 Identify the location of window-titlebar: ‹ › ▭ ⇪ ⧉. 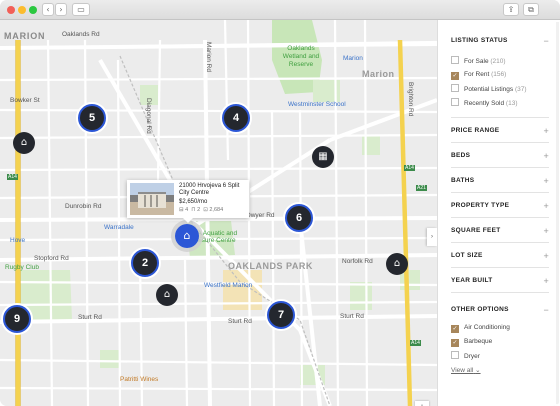
(280, 10).